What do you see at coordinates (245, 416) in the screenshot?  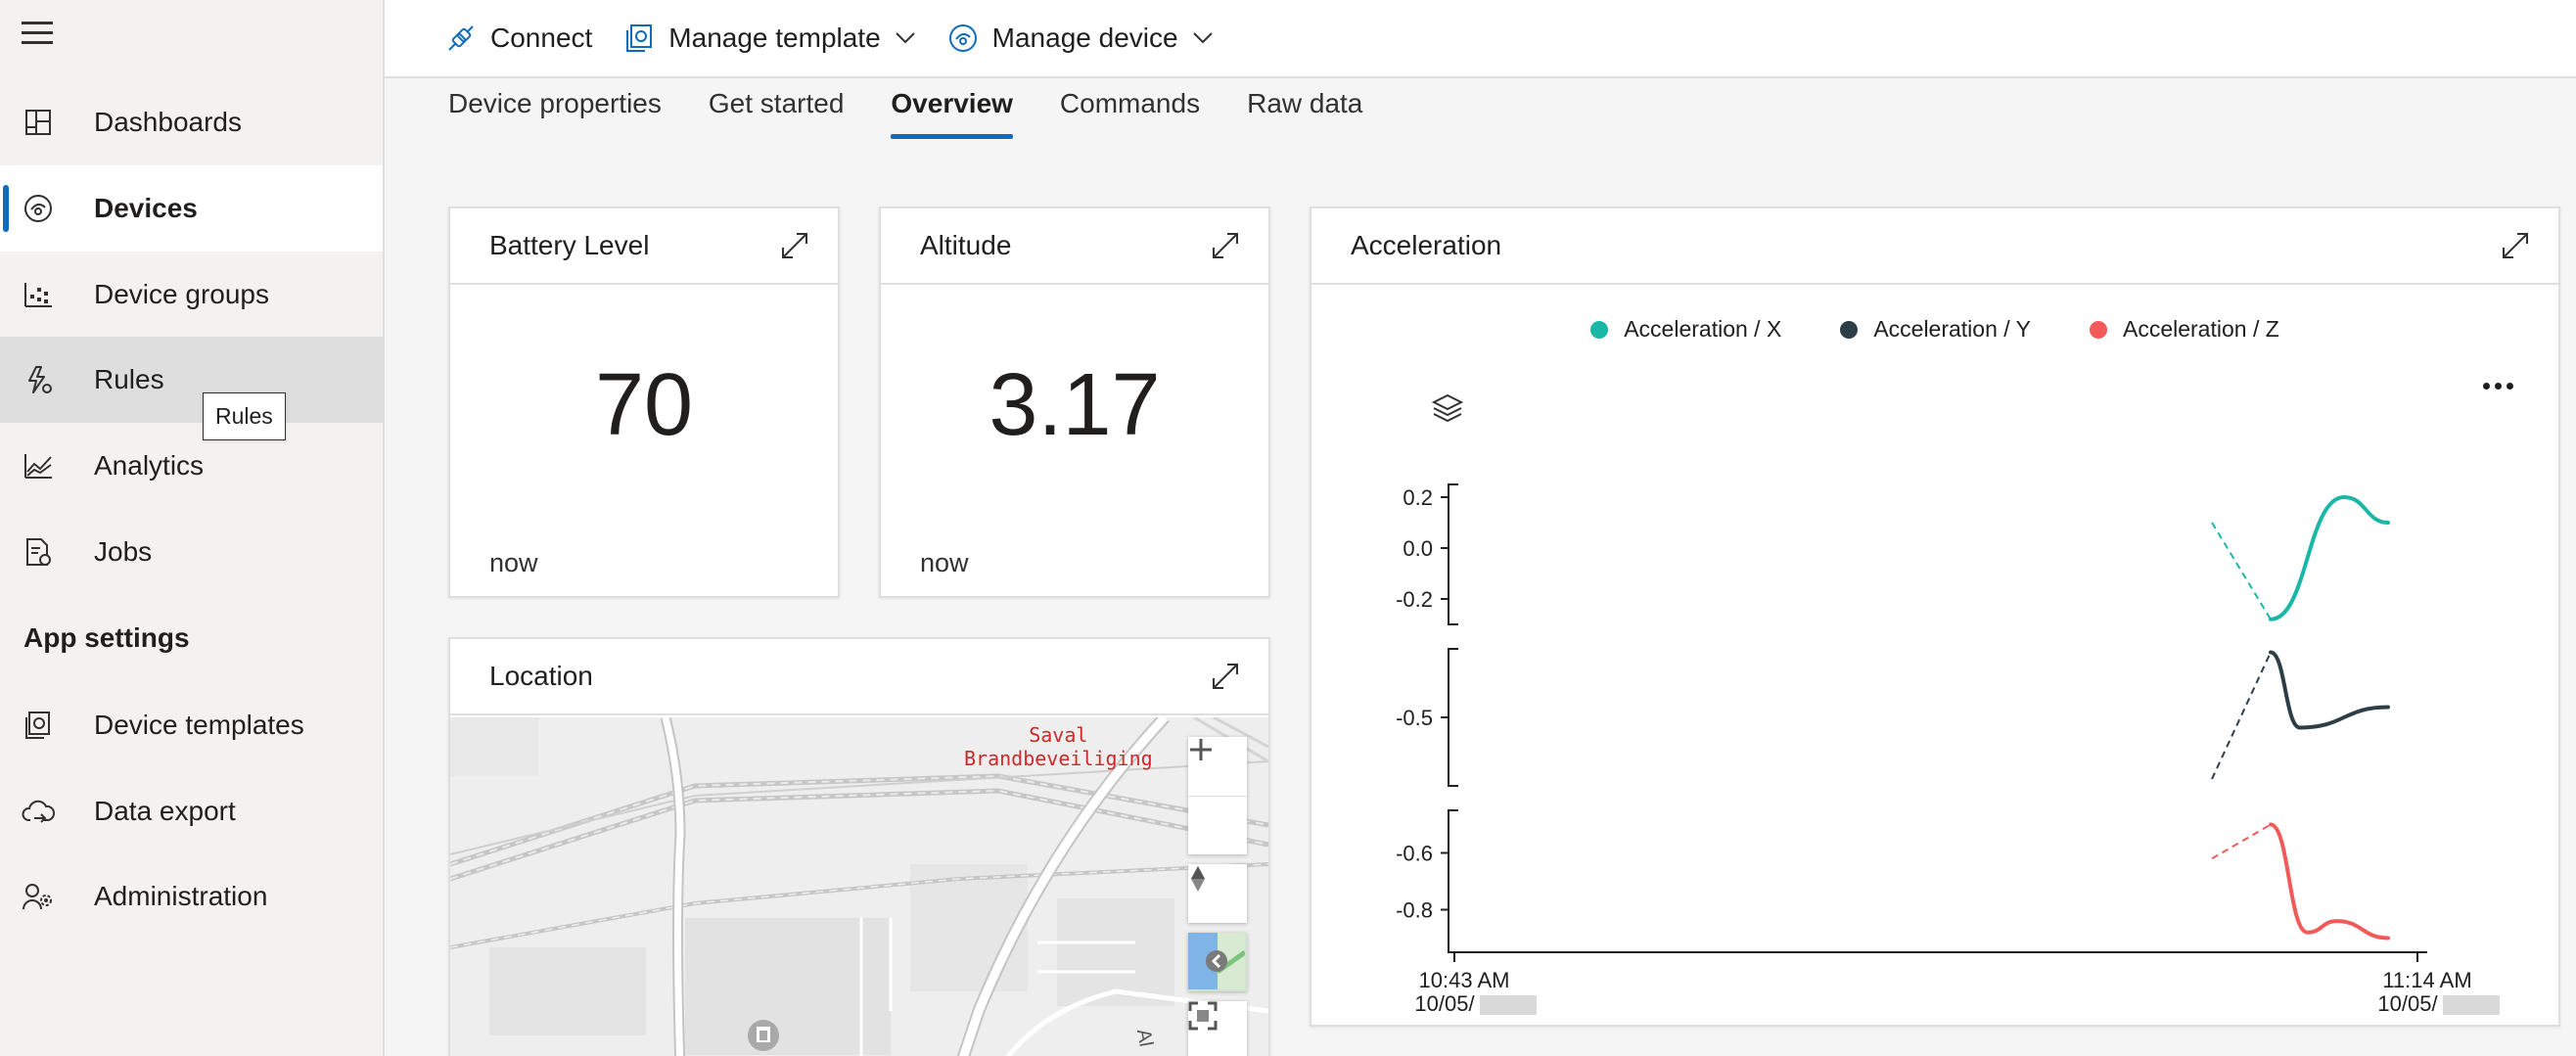 I see `rules-tooltip: Rules` at bounding box center [245, 416].